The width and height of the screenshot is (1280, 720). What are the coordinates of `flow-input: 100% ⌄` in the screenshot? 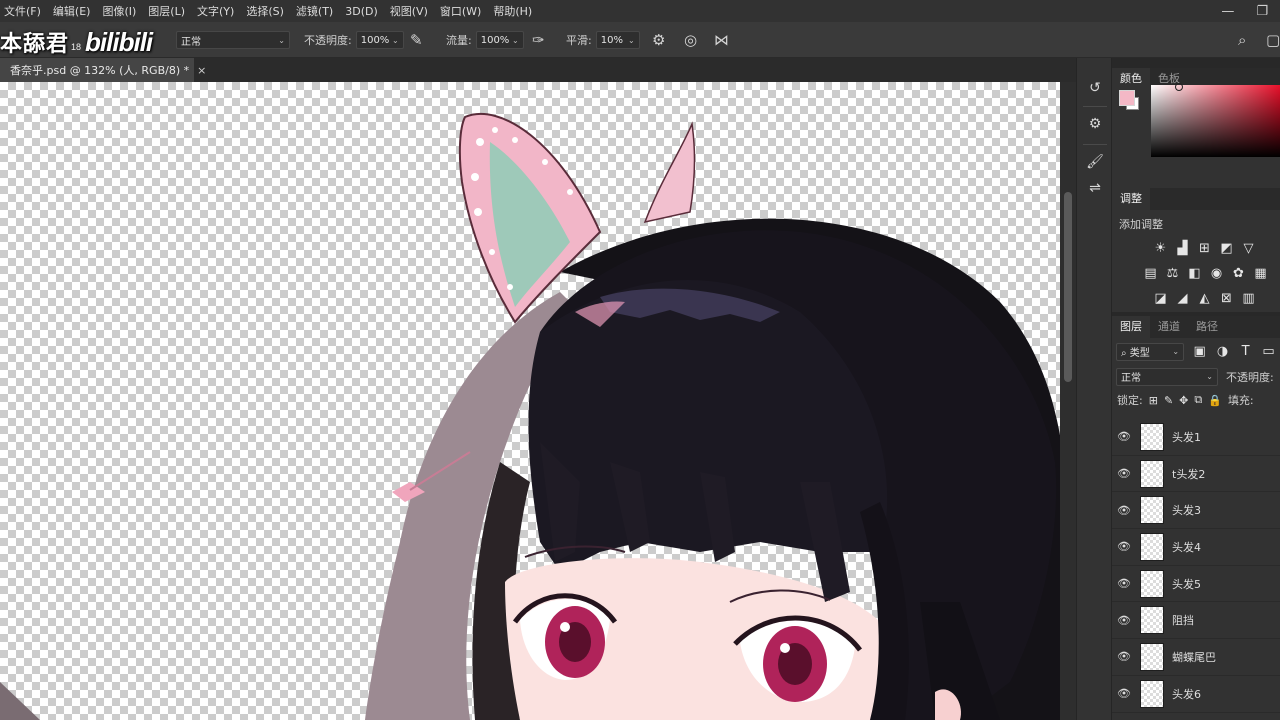 It's located at (499, 40).